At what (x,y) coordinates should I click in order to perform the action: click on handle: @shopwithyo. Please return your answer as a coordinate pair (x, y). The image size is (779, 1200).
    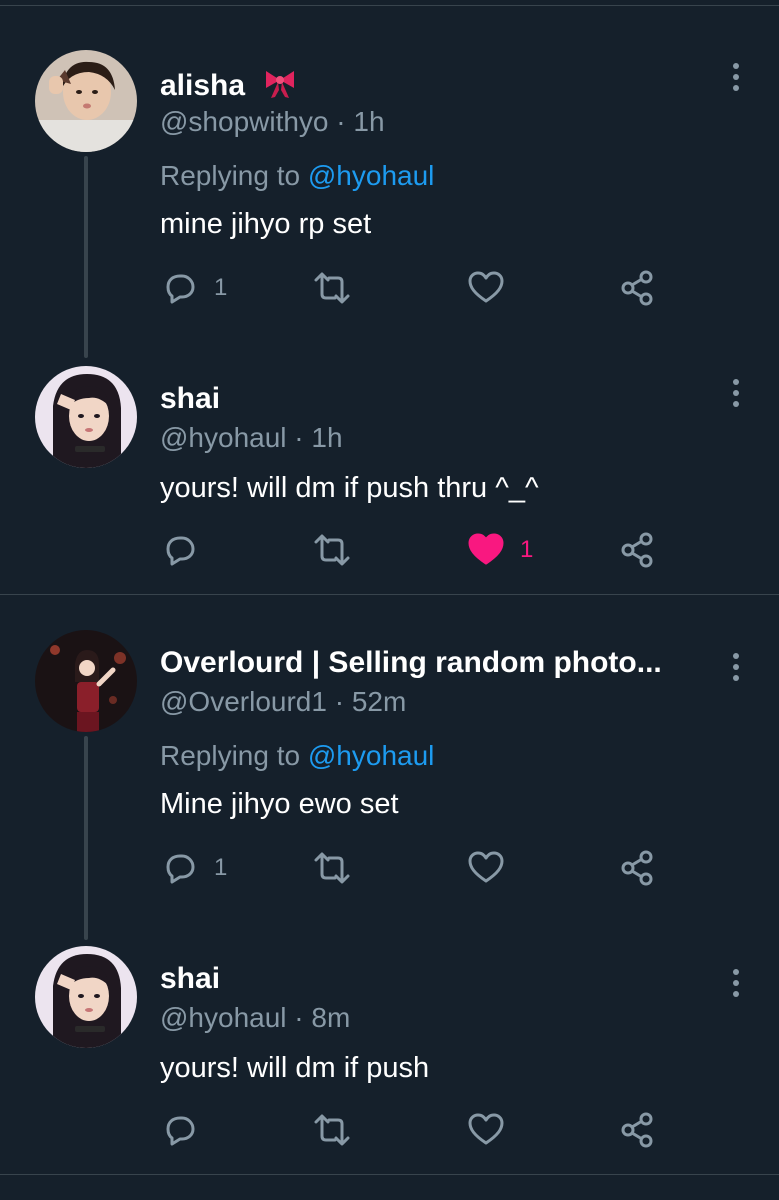
    Looking at the image, I should click on (244, 121).